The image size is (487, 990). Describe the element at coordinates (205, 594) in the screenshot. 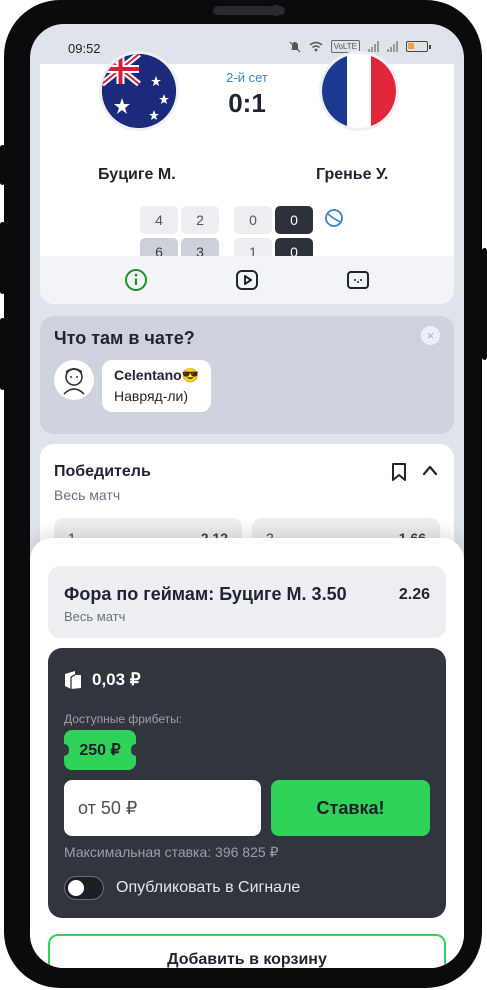

I see `selected-bet-title: Фора по геймам: Буциге М. 3.50` at that location.